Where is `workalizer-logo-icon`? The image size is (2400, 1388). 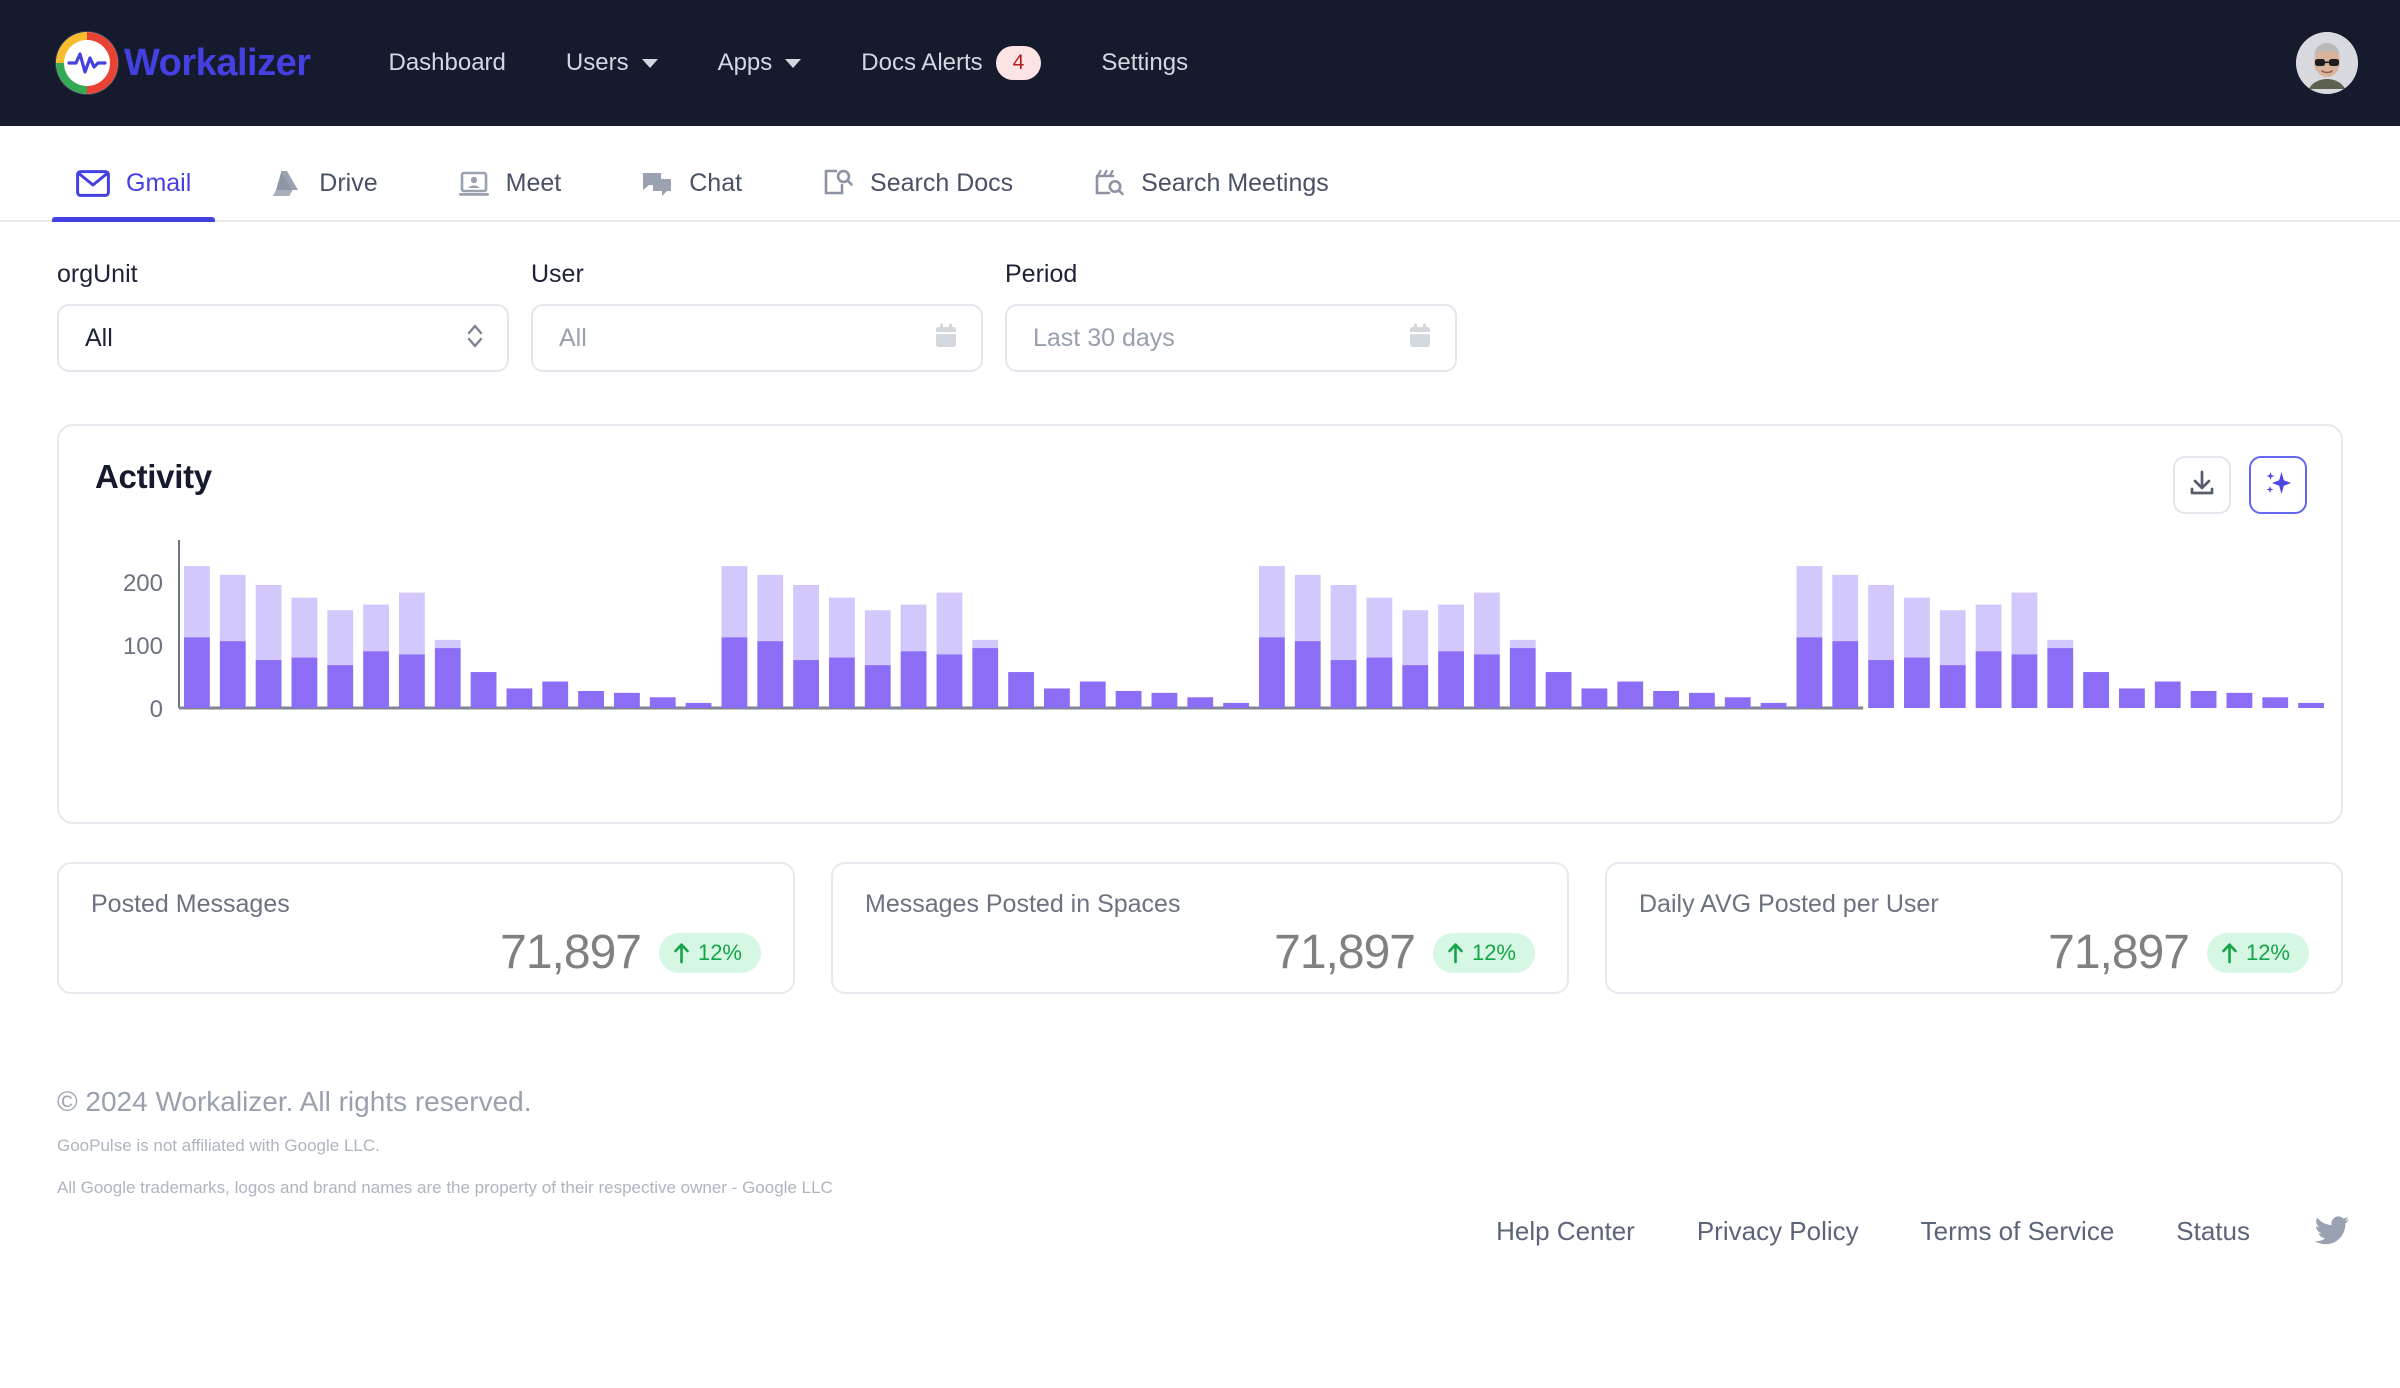
workalizer-logo-icon is located at coordinates (87, 63).